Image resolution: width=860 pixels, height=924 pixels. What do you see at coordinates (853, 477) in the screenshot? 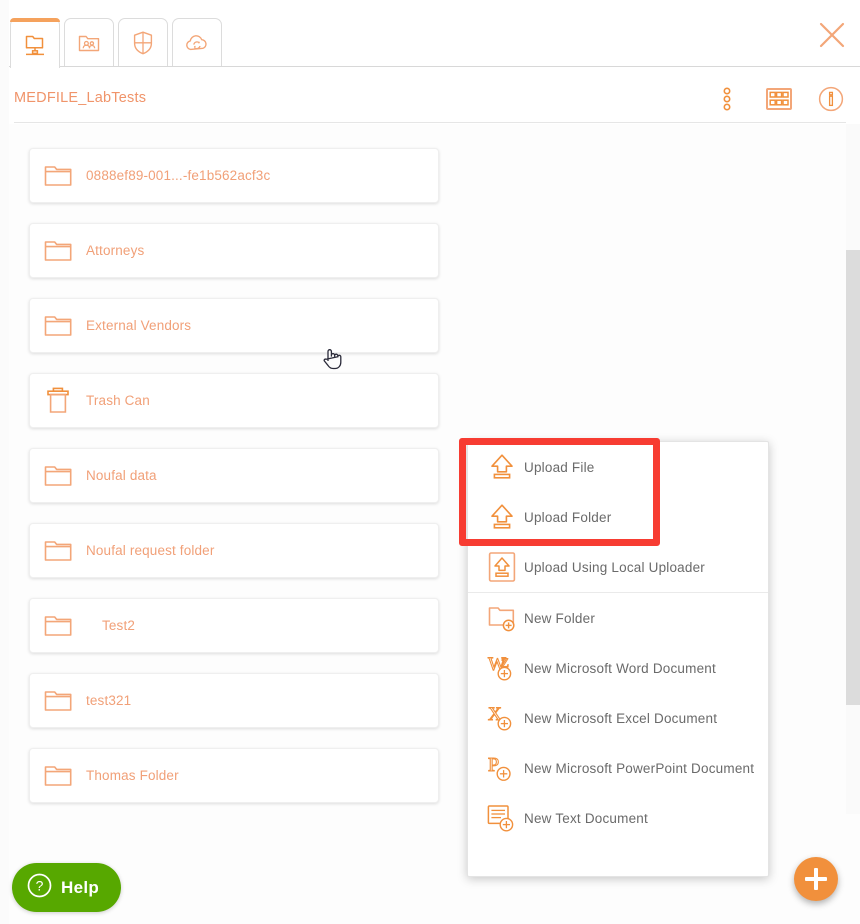
I see `vertical-scrollbar-thumb` at bounding box center [853, 477].